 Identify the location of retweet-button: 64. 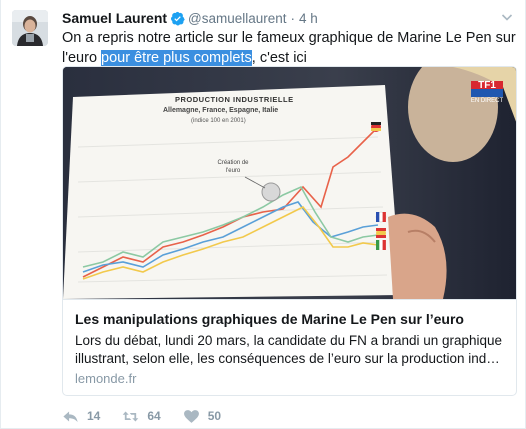
(141, 416).